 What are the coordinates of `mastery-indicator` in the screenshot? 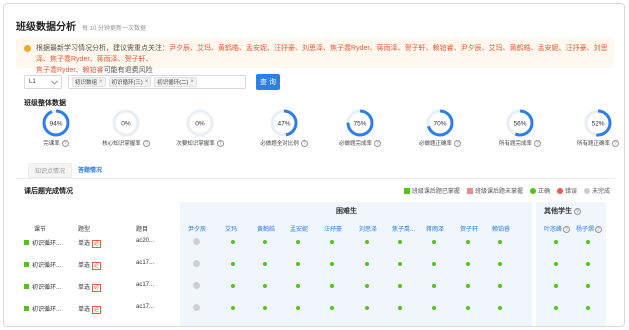 It's located at (26, 286).